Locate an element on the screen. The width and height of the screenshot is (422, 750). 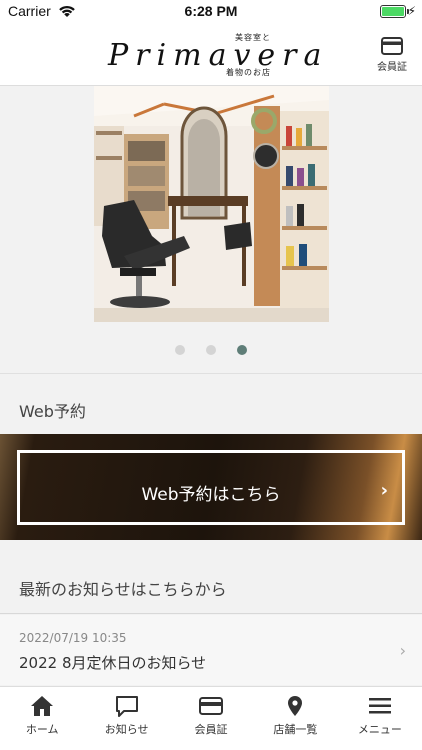
logo-subtitle-bottom: 着物のお店 is located at coordinates (248, 72).